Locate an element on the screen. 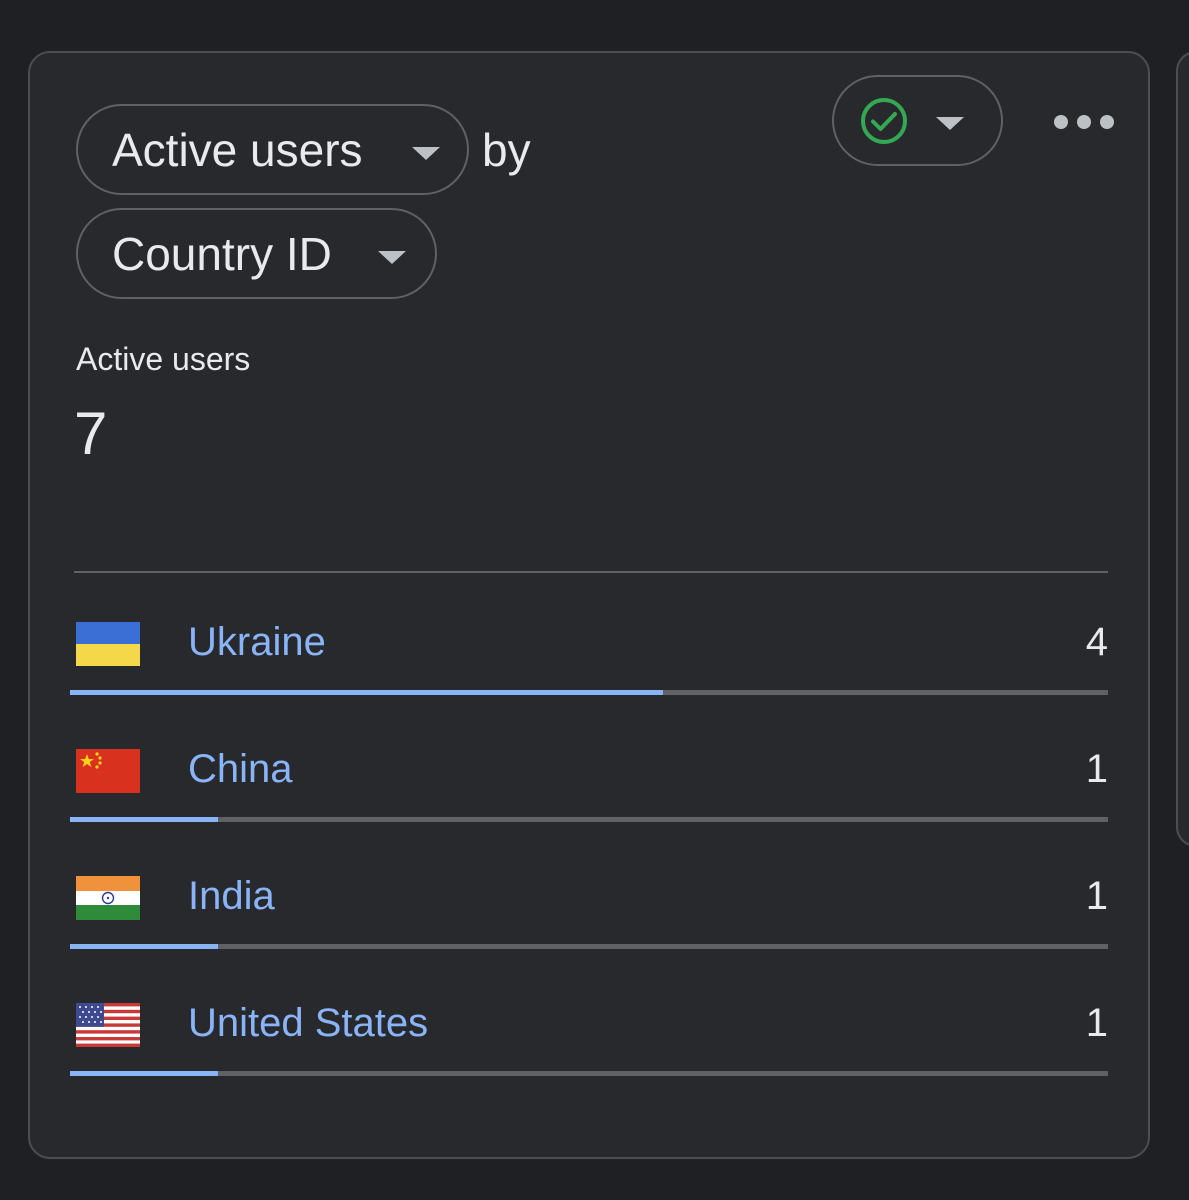 The height and width of the screenshot is (1200, 1189). metric-selector: Active users is located at coordinates (272, 149).